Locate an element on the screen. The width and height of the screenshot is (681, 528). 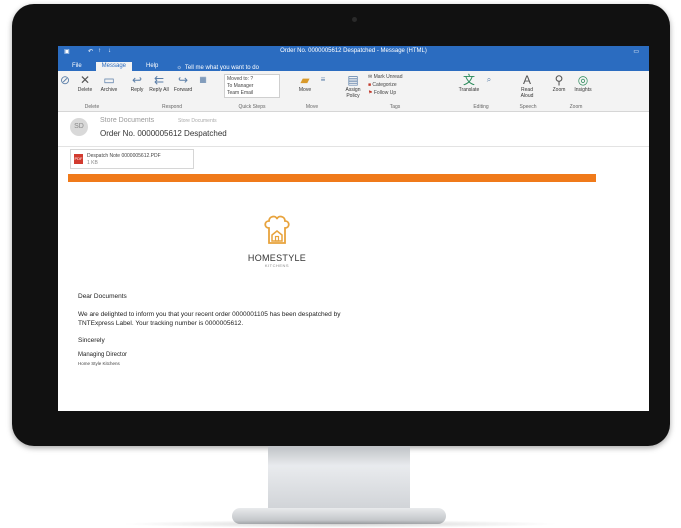
tab-help: Help is located at coordinates (152, 66).